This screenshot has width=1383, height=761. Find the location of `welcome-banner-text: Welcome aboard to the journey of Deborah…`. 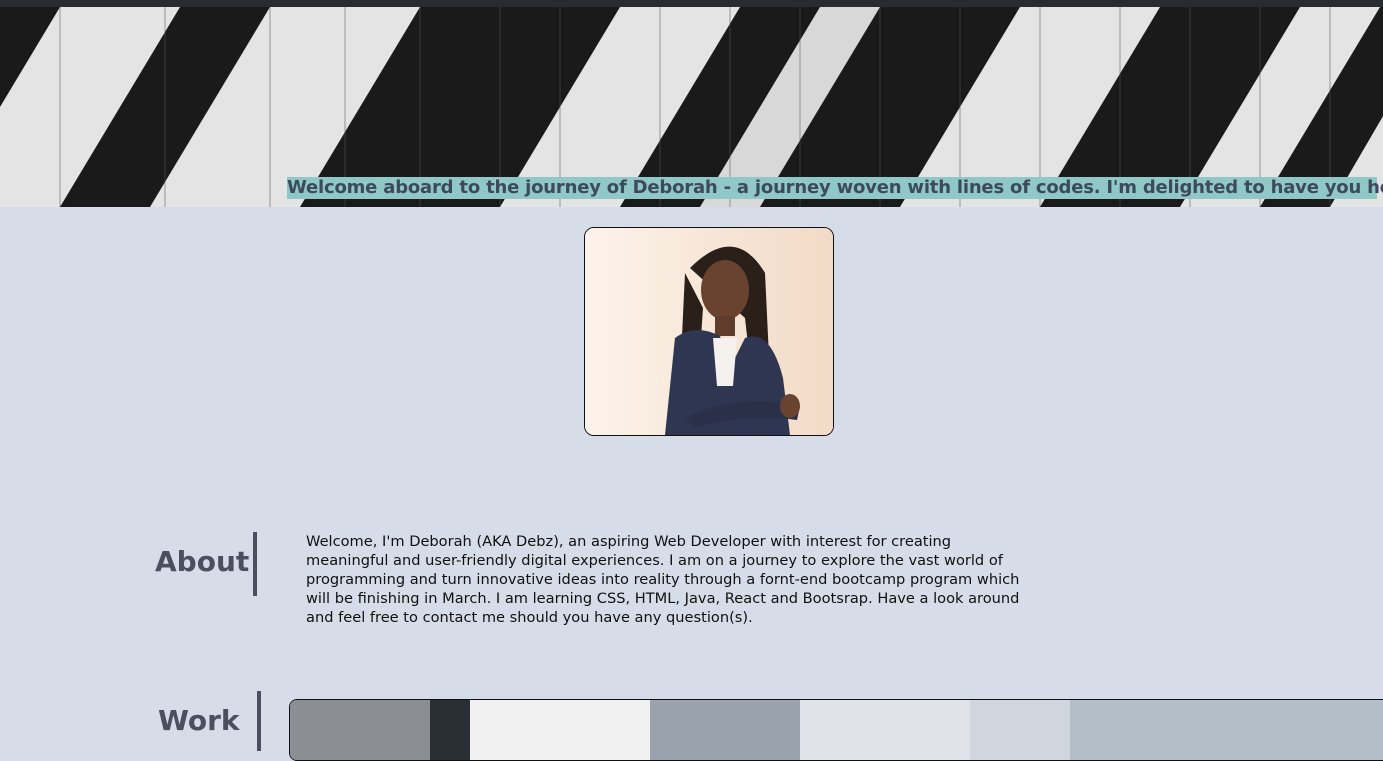

welcome-banner-text: Welcome aboard to the journey of Deborah… is located at coordinates (835, 188).